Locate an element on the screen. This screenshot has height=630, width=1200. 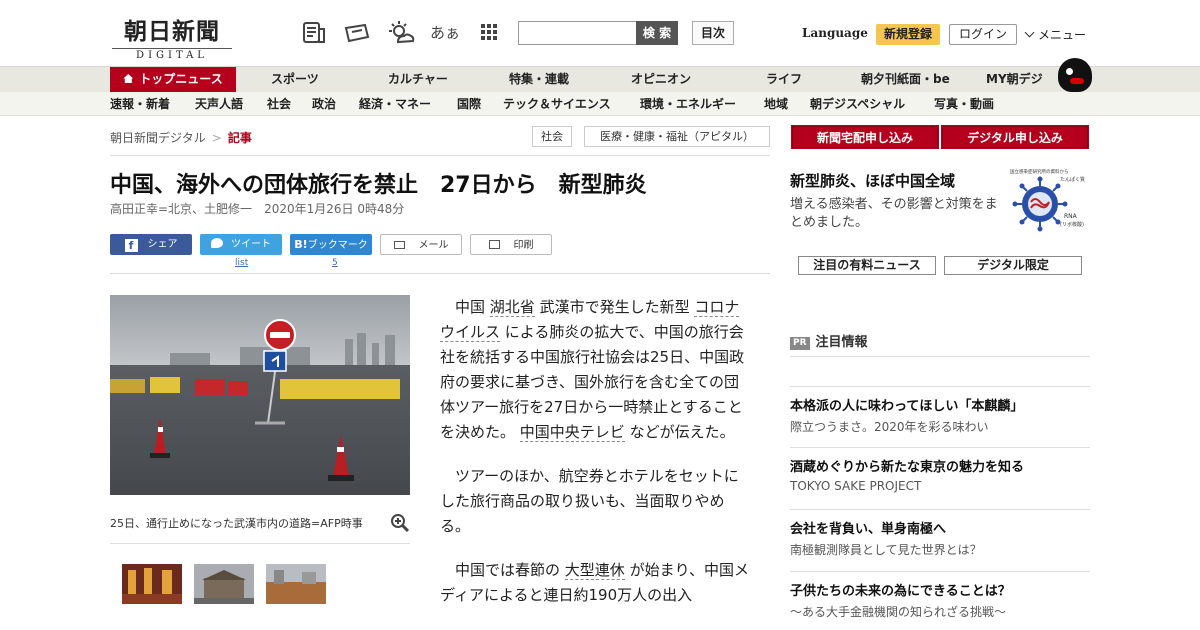
print-icon is located at coordinates (494, 244).